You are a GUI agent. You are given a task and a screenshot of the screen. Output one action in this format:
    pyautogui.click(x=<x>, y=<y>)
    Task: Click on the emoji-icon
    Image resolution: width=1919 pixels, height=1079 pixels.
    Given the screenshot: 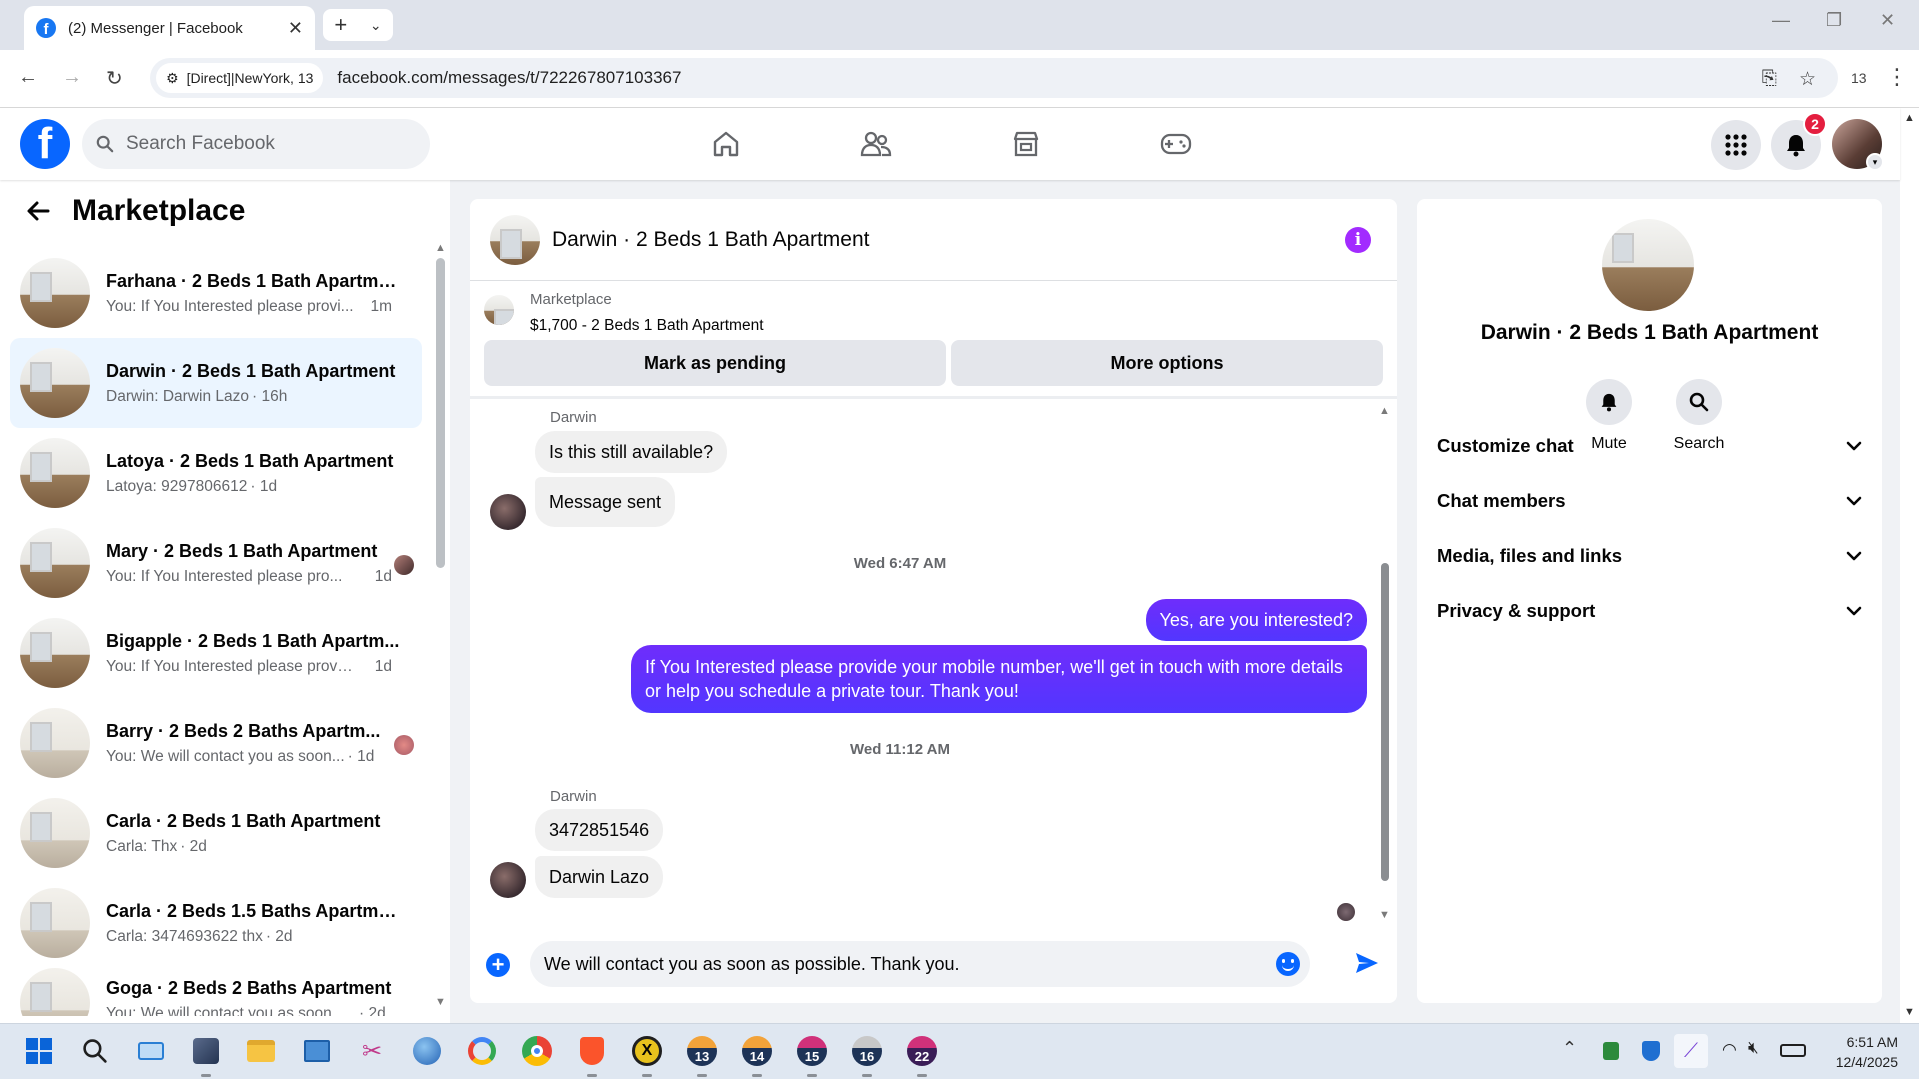 What is the action you would take?
    pyautogui.click(x=1288, y=964)
    